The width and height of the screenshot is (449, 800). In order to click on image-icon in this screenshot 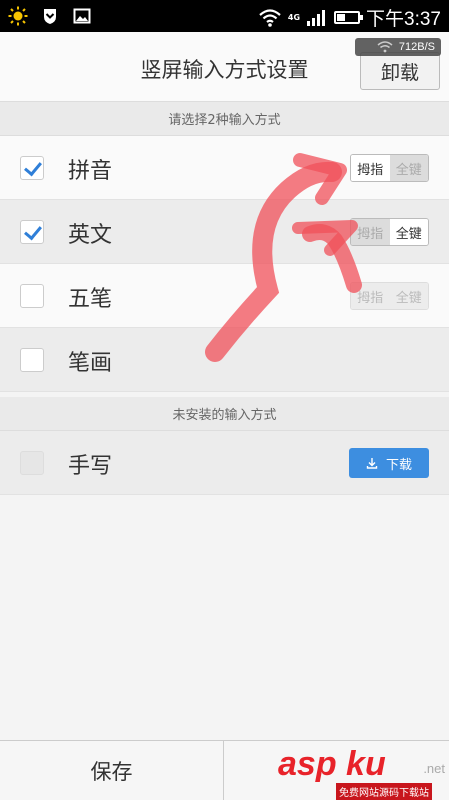, I will do `click(82, 16)`.